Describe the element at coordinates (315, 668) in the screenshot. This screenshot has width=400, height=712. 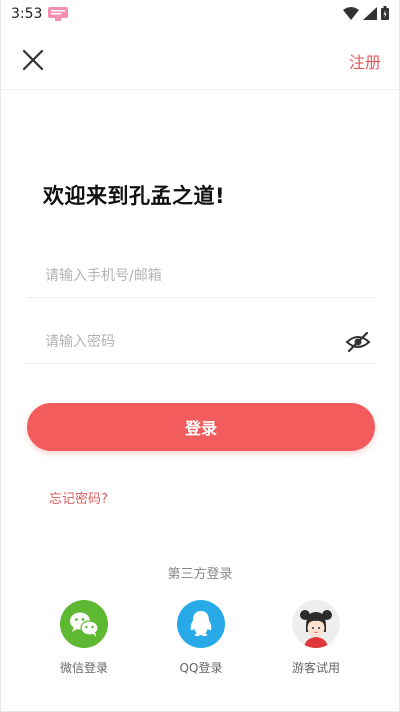
I see `guest-trial-label: 游客试用` at that location.